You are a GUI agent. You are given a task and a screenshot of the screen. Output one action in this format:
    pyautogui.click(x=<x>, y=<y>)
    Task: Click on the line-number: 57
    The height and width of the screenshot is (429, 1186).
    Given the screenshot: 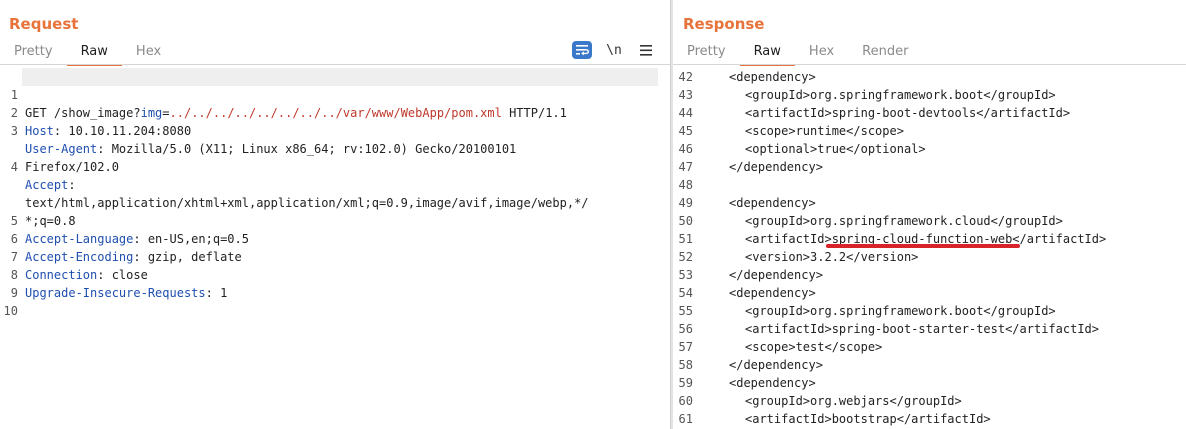 What is the action you would take?
    pyautogui.click(x=685, y=347)
    